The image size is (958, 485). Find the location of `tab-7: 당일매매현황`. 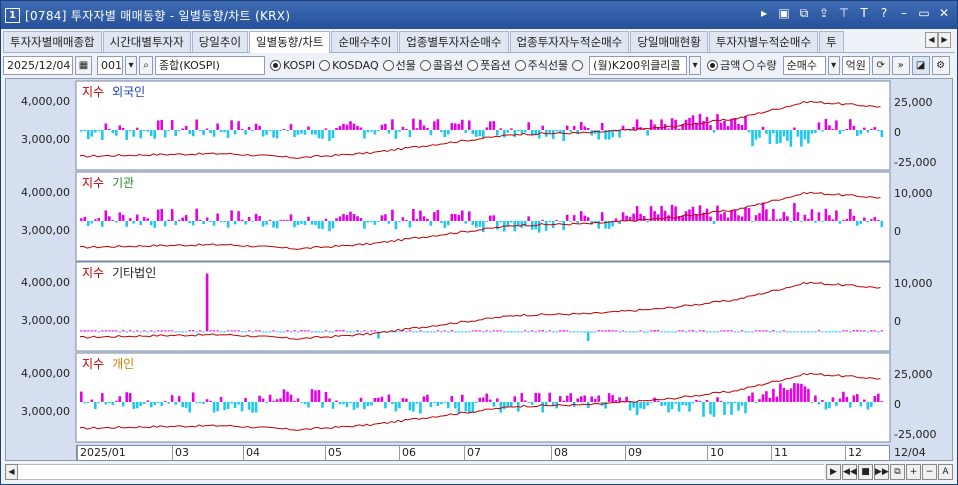

tab-7: 당일매매현황 is located at coordinates (669, 41).